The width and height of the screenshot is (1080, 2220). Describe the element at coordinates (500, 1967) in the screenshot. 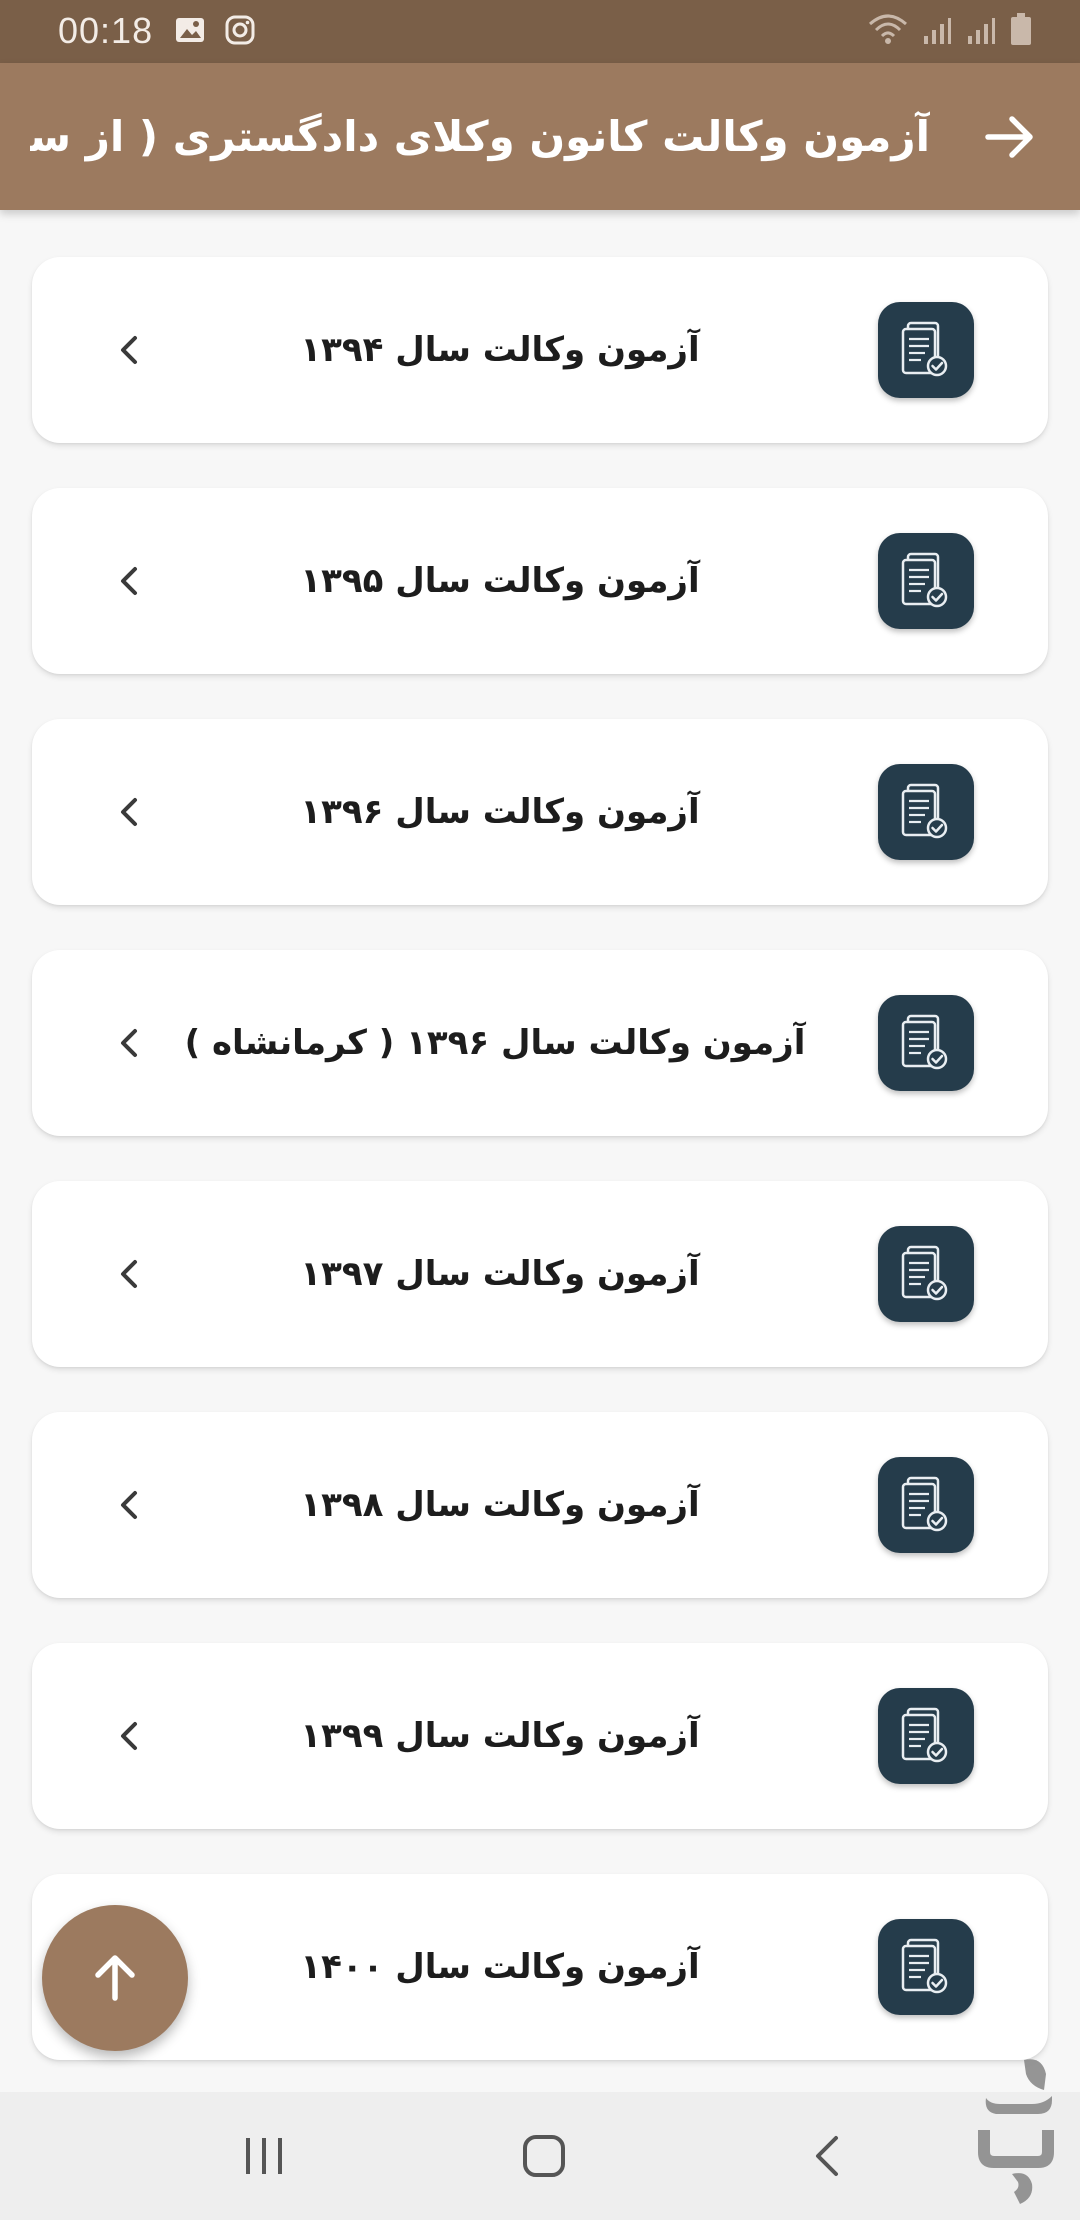

I see `list-item-label: آزمون وکالت سال ۱۴۰۰` at that location.